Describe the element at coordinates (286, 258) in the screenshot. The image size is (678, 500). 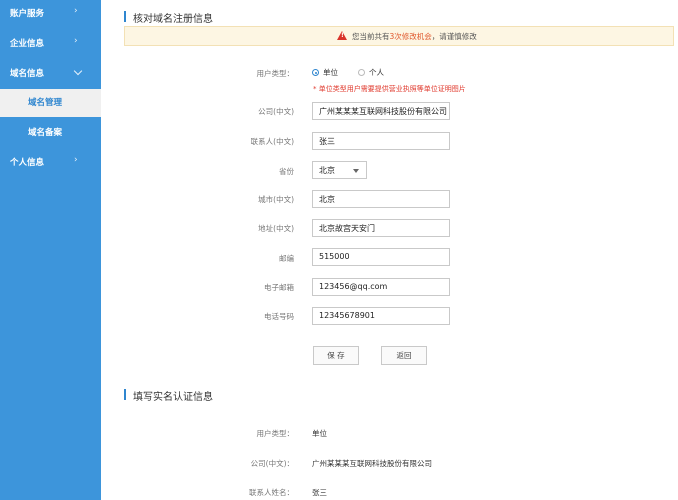
I see `postcode-label: 邮编` at that location.